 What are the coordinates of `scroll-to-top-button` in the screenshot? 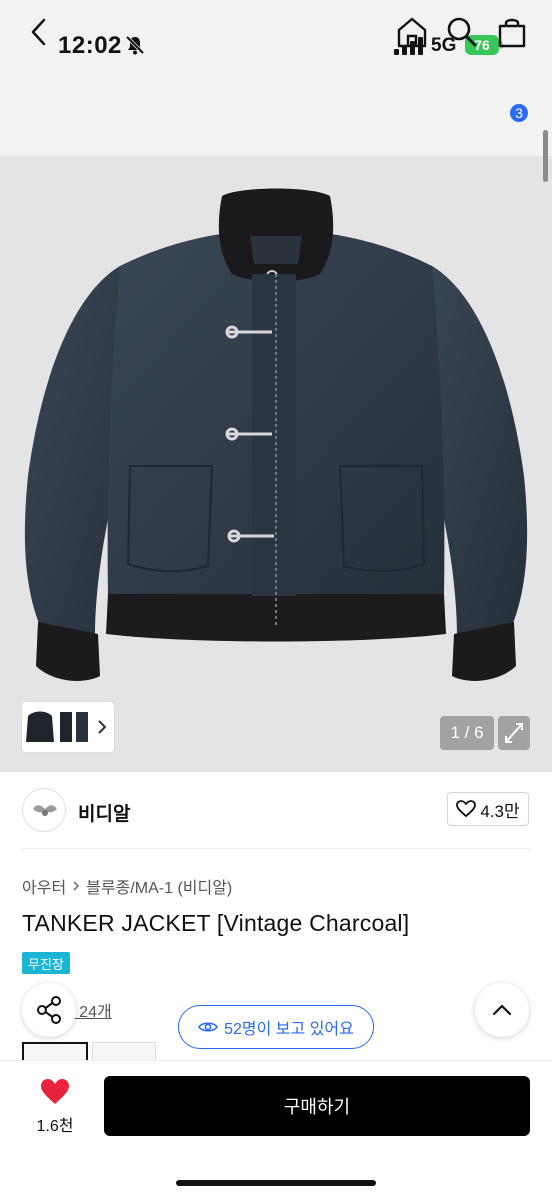 It's located at (502, 1010).